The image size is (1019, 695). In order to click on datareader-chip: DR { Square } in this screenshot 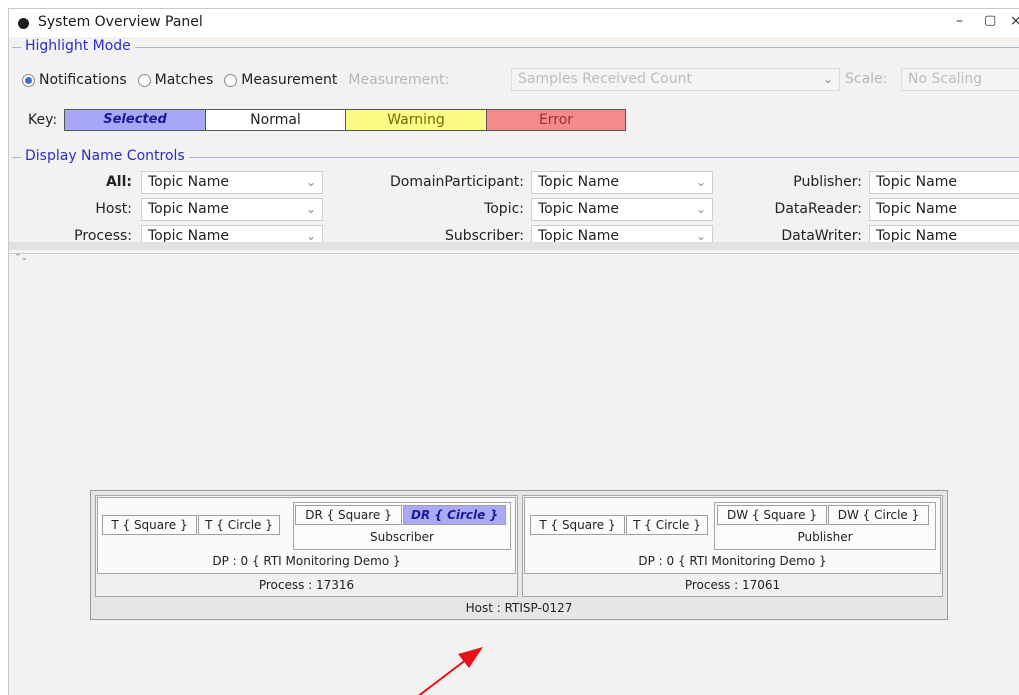, I will do `click(348, 515)`.